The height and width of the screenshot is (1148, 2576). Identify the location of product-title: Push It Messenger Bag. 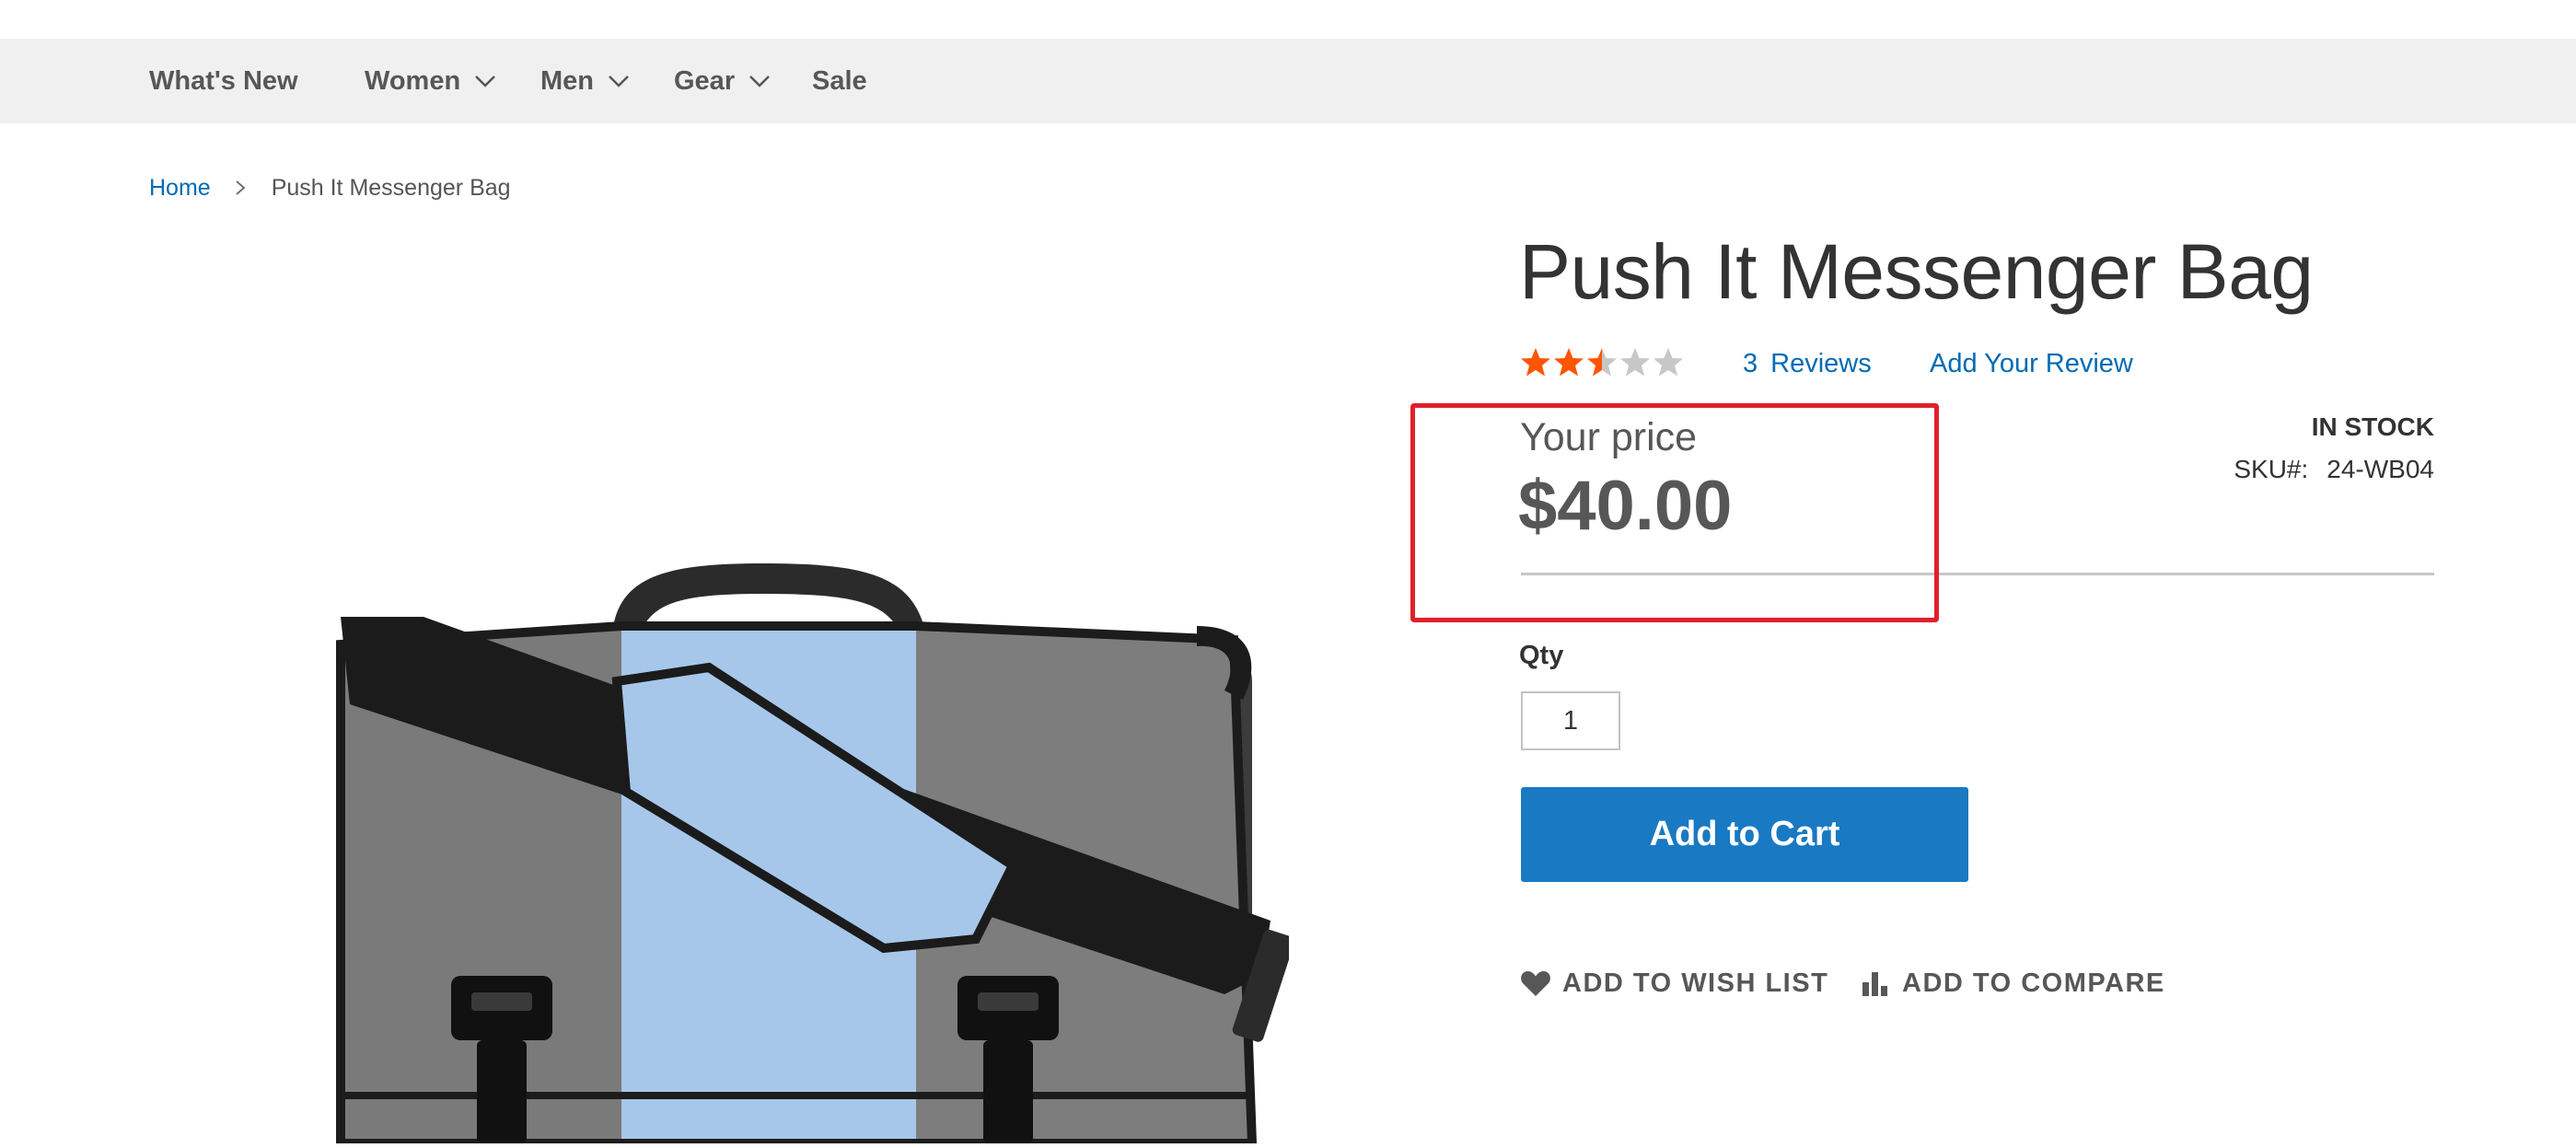
(1916, 272).